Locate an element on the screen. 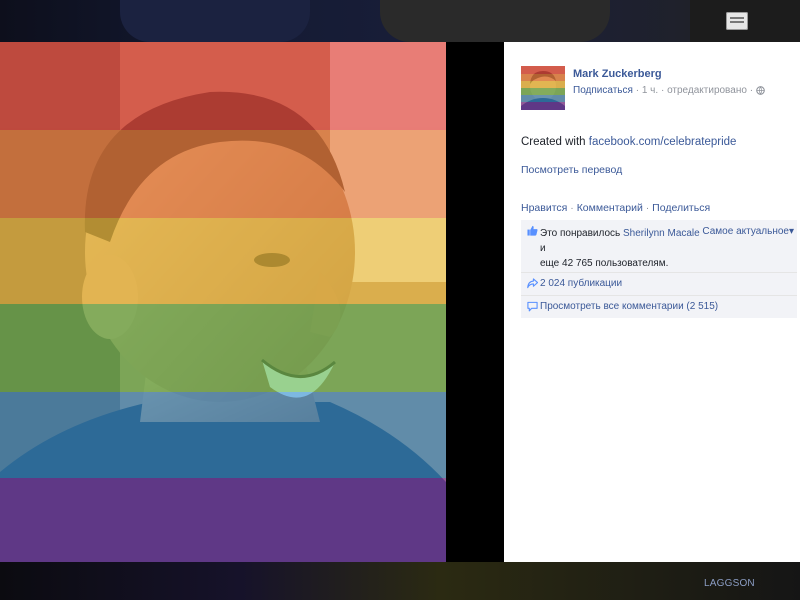  photo-gutter is located at coordinates (475, 302).